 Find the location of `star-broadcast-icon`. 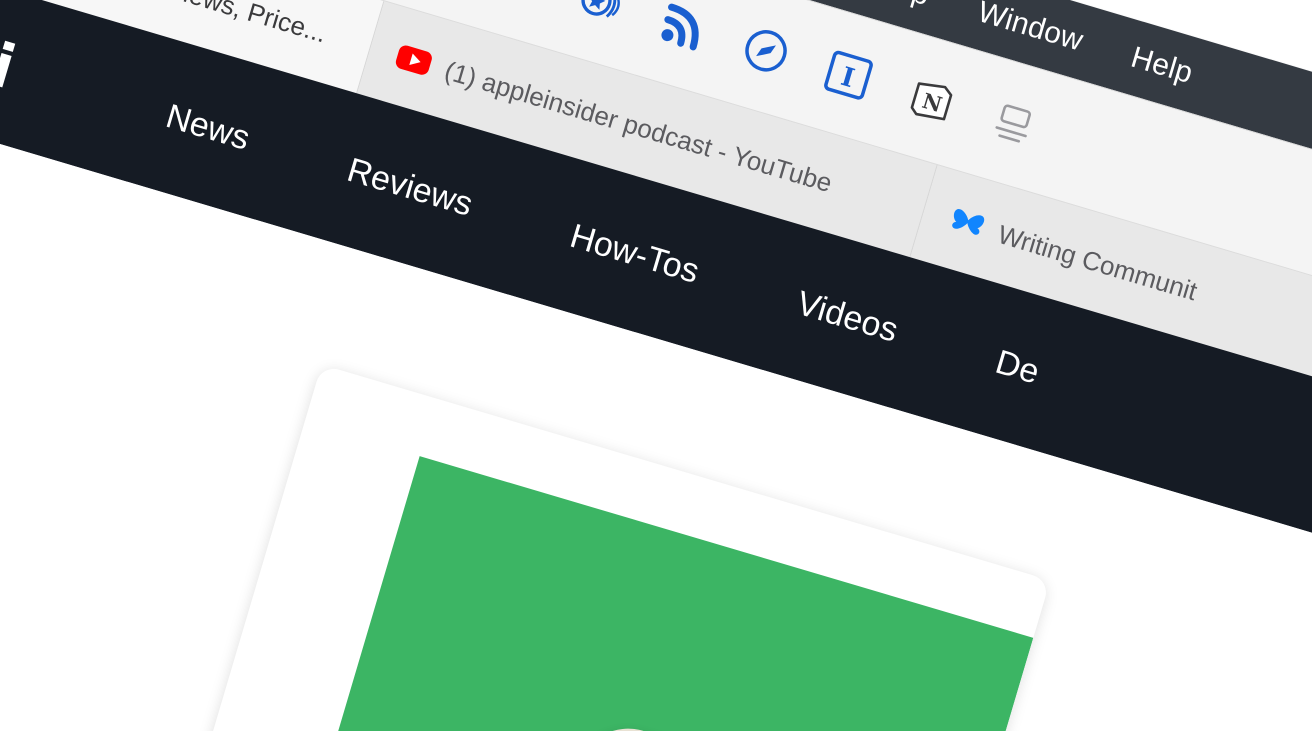

star-broadcast-icon is located at coordinates (601, 15).